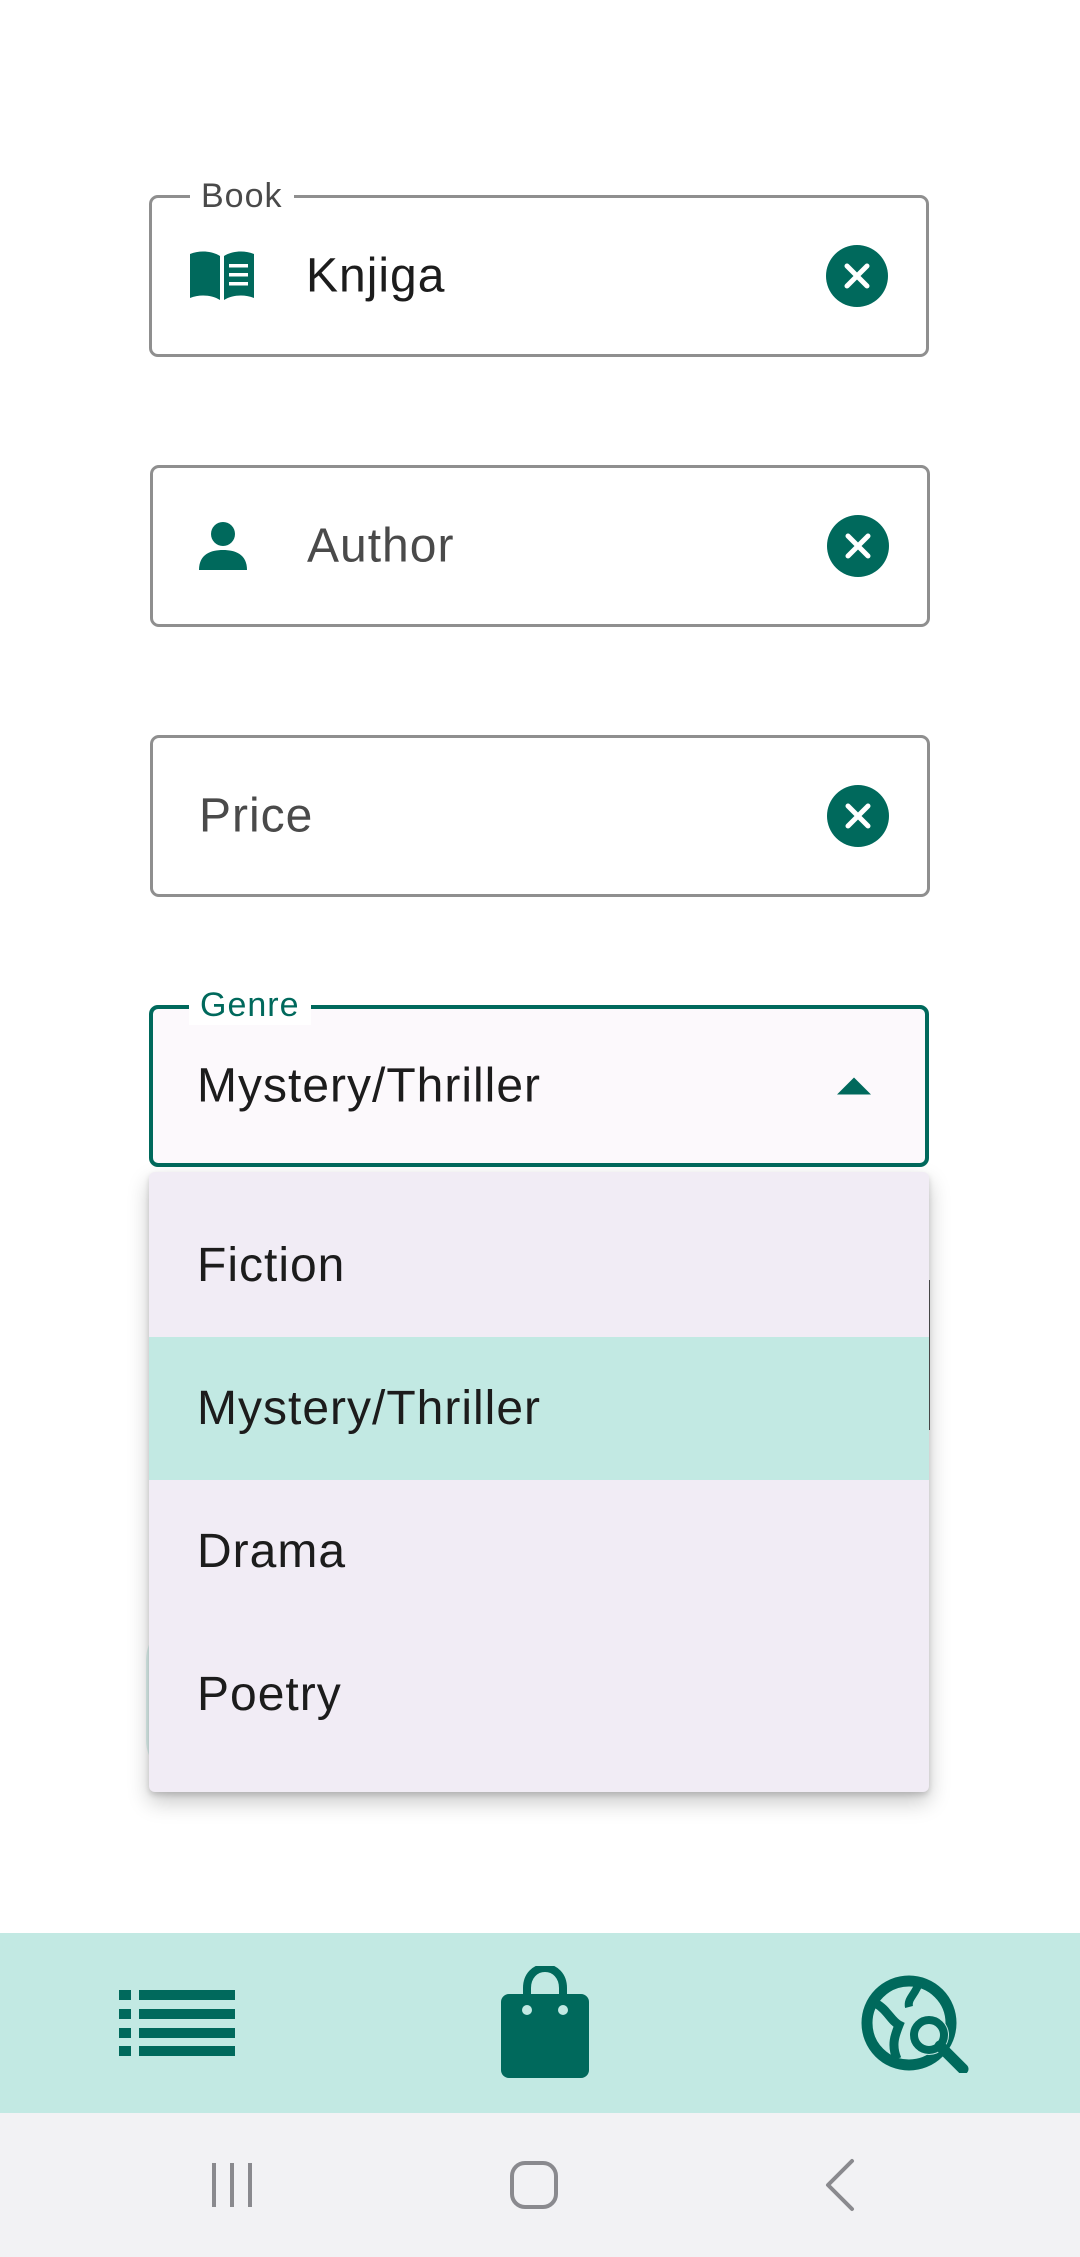  Describe the element at coordinates (256, 816) in the screenshot. I see `price-input: Price` at that location.